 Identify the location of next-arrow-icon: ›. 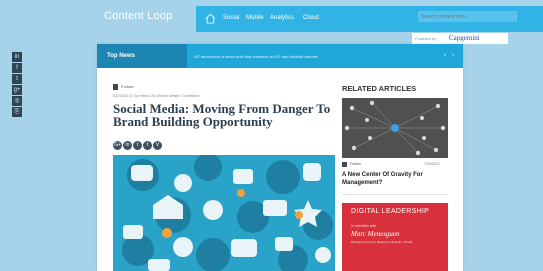
(453, 55).